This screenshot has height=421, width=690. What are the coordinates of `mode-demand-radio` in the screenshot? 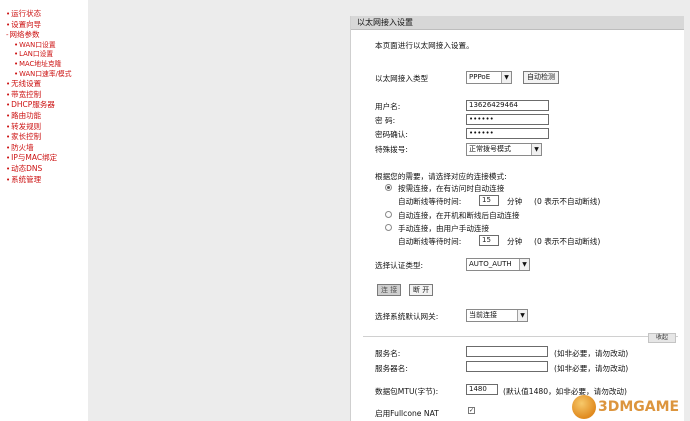 It's located at (388, 187).